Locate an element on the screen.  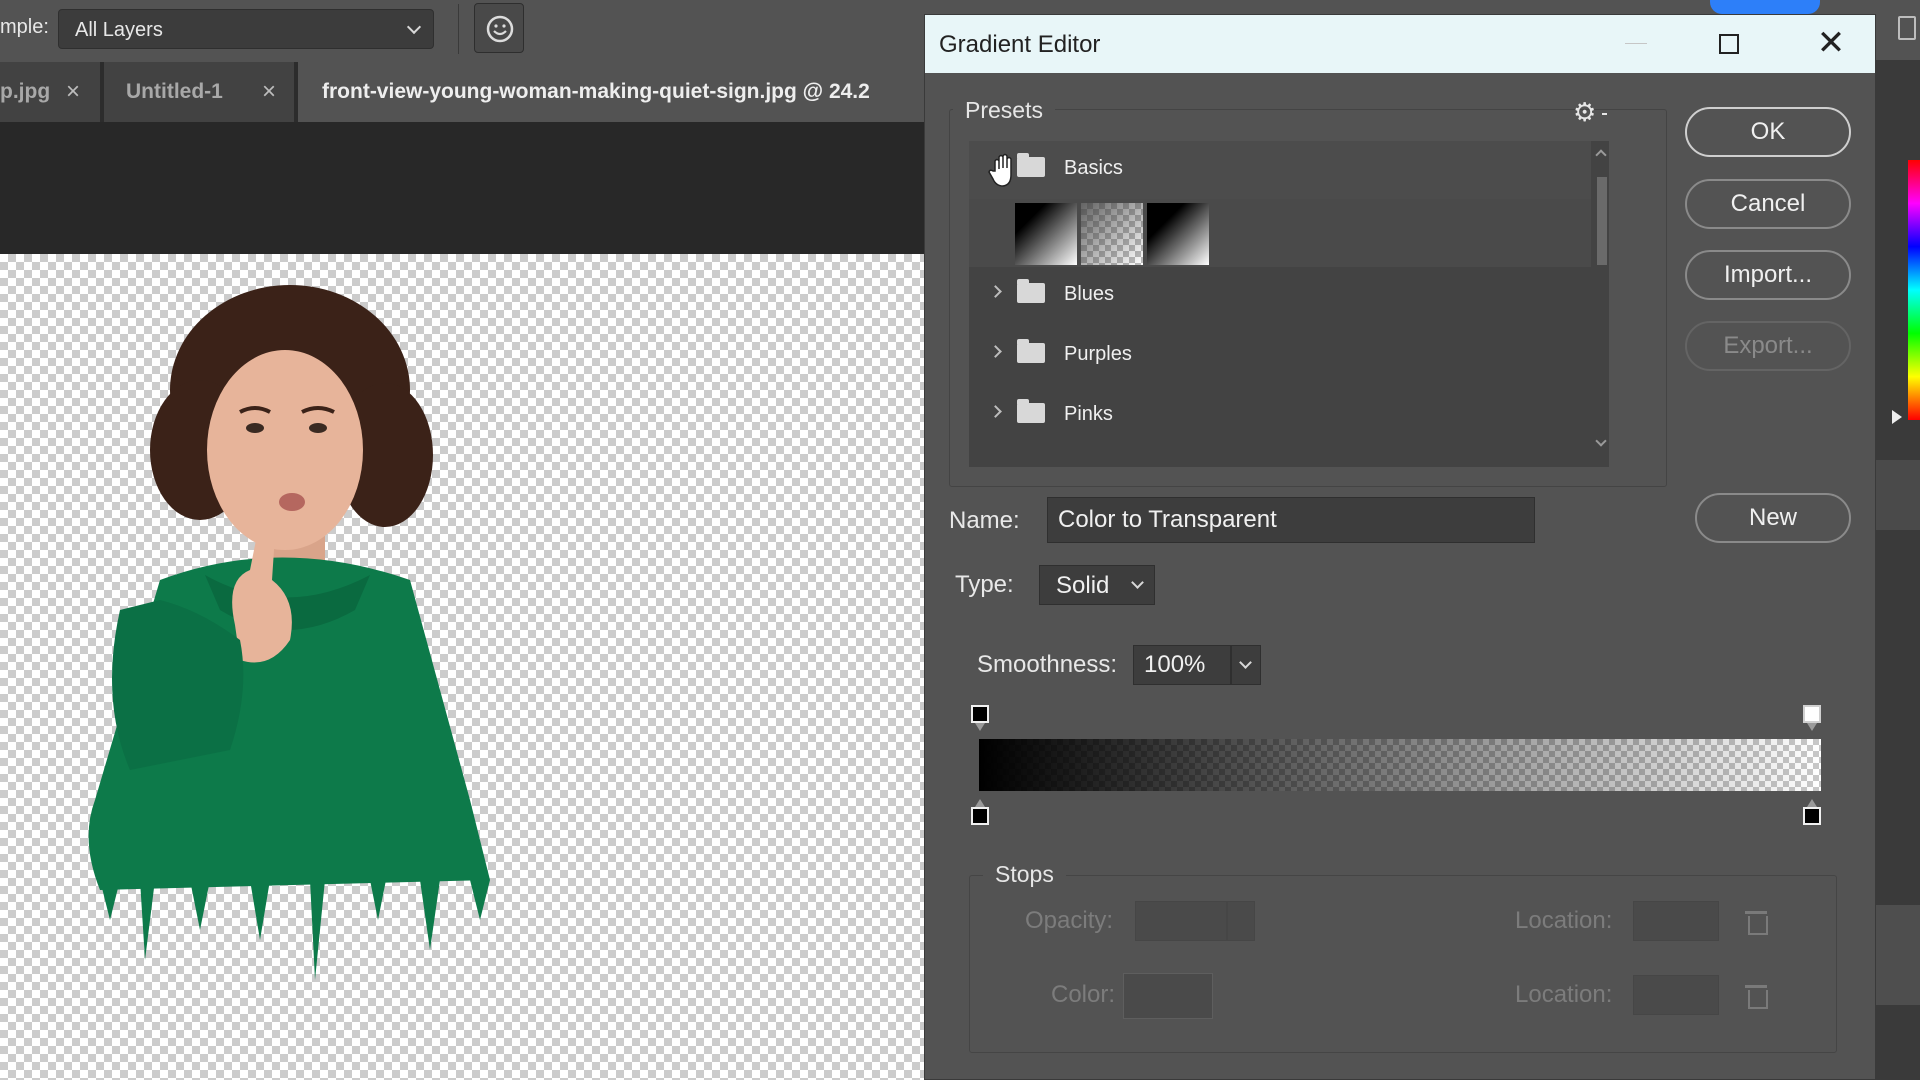
tab-label: Untitled-1 is located at coordinates (174, 91).